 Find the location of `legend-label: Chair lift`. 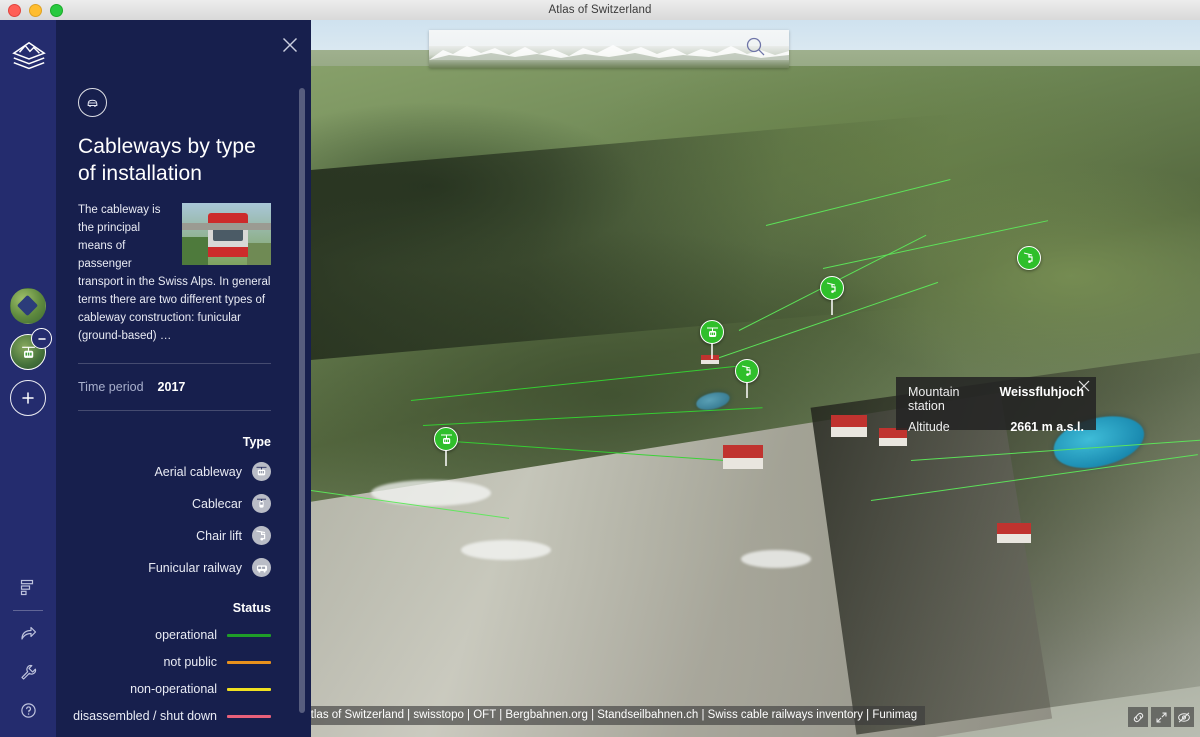

legend-label: Chair lift is located at coordinates (219, 535).